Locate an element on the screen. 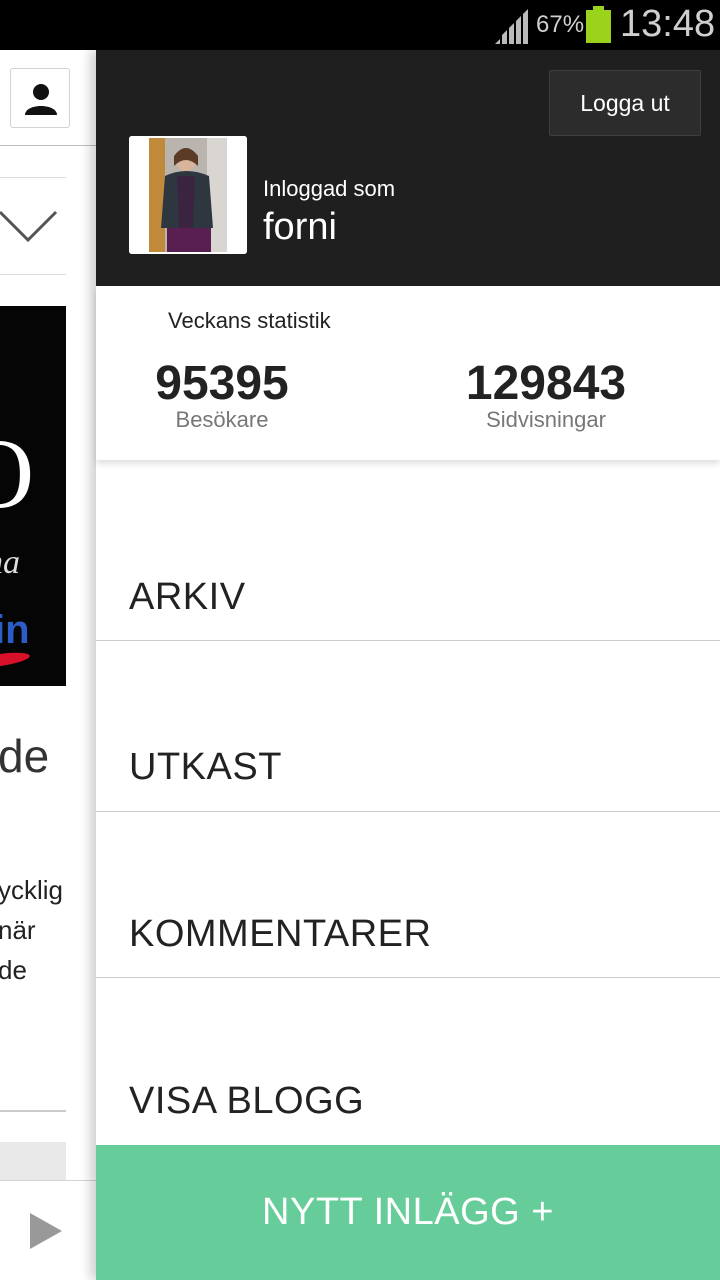 Image resolution: width=720 pixels, height=1280 pixels. pageviews-count: 129843 is located at coordinates (546, 383).